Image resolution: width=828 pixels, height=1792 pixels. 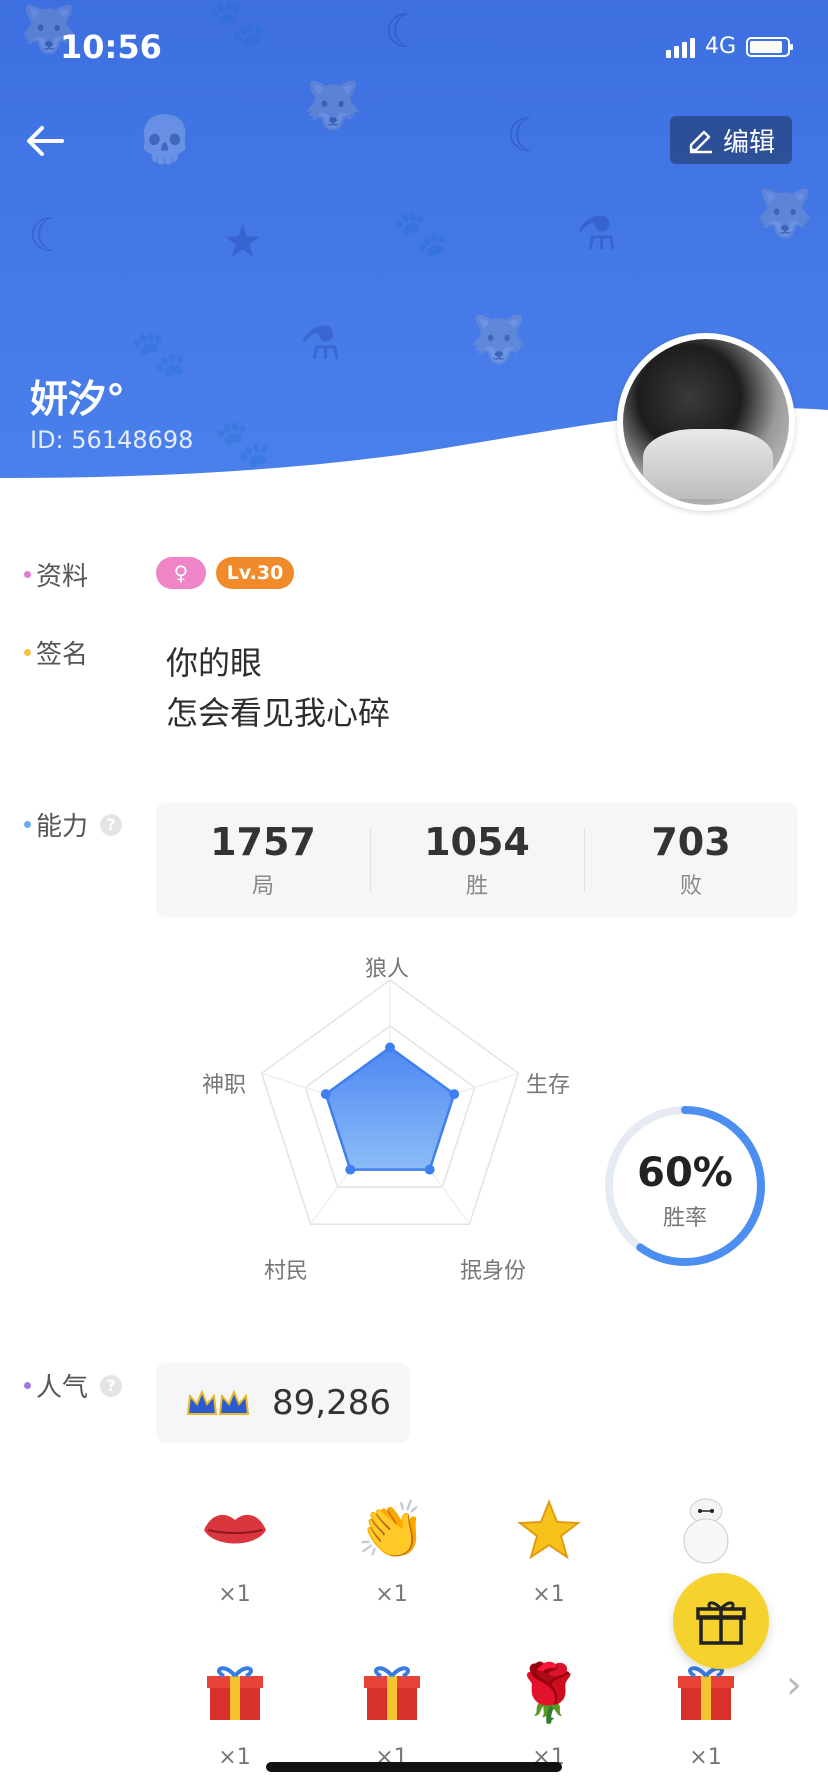 What do you see at coordinates (78, 399) in the screenshot?
I see `username: 妍汐°` at bounding box center [78, 399].